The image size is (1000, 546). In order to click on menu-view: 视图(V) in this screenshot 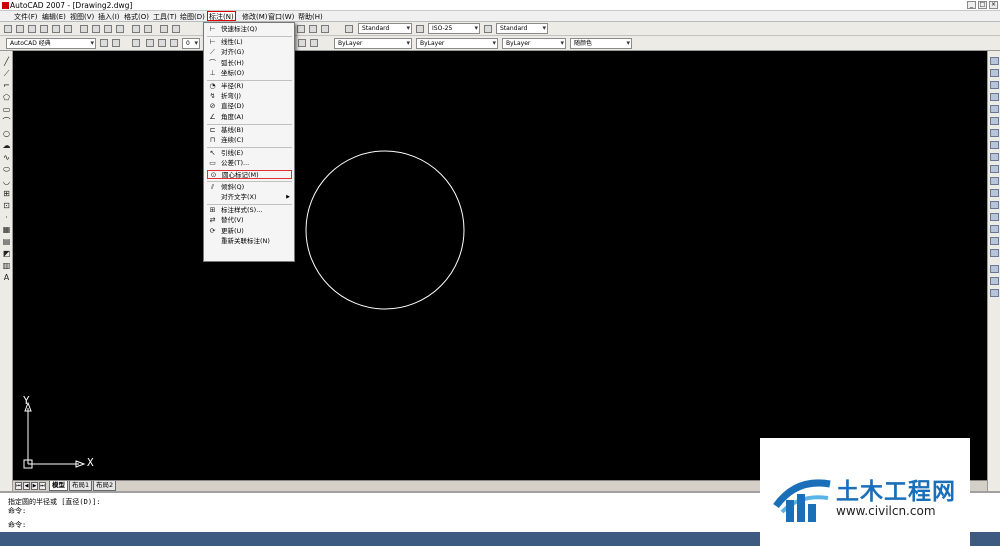, I will do `click(82, 17)`.